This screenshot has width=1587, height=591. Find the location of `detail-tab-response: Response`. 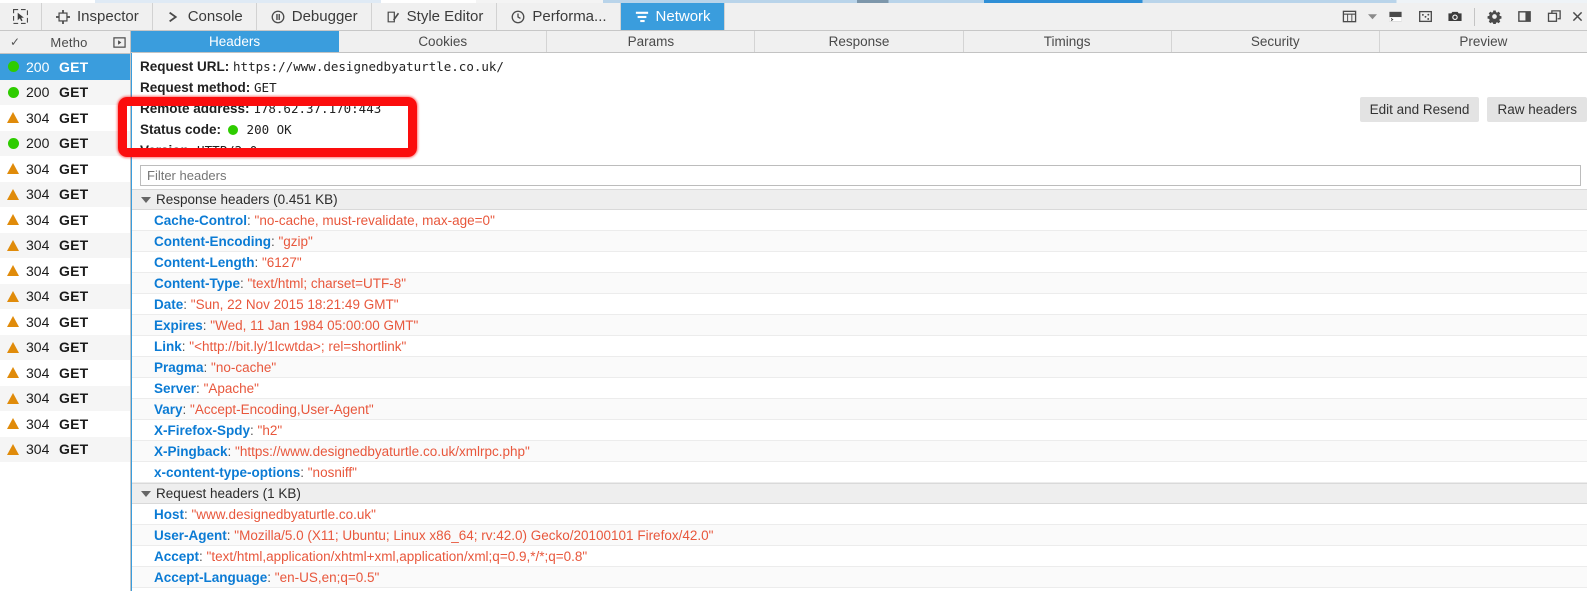

detail-tab-response: Response is located at coordinates (859, 42).